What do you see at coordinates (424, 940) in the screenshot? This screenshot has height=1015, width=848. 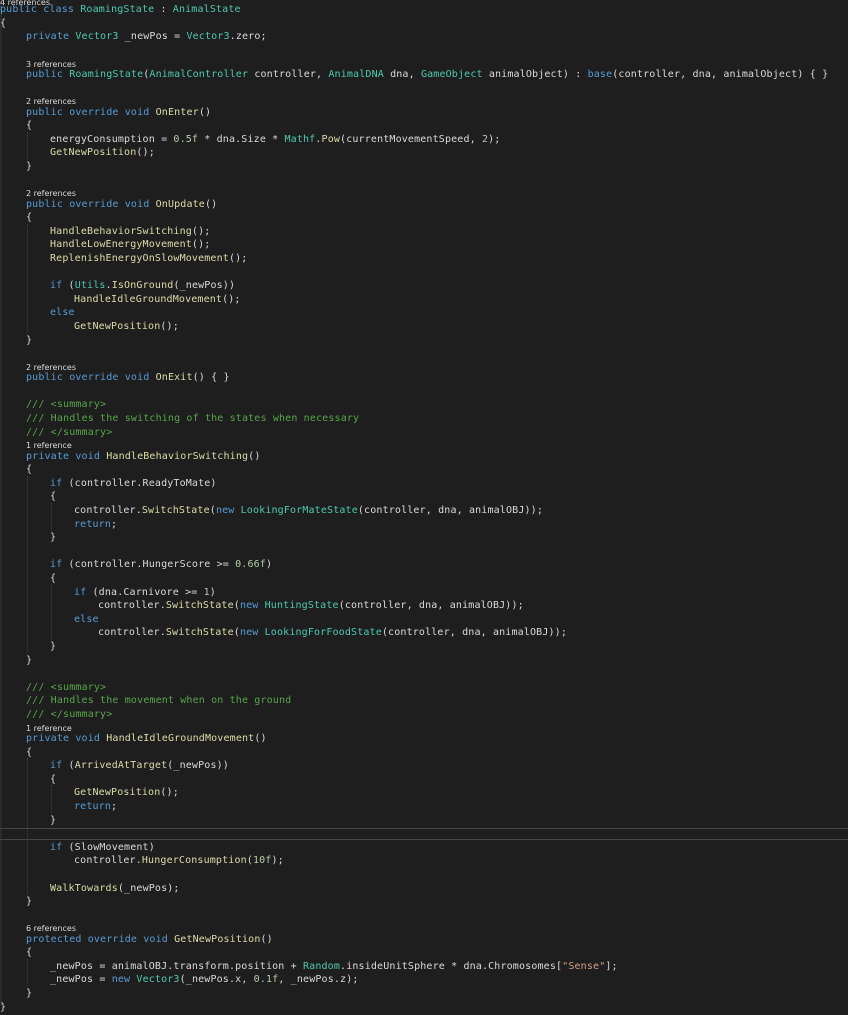 I see `code-line: protected override void GetNewPosition()` at bounding box center [424, 940].